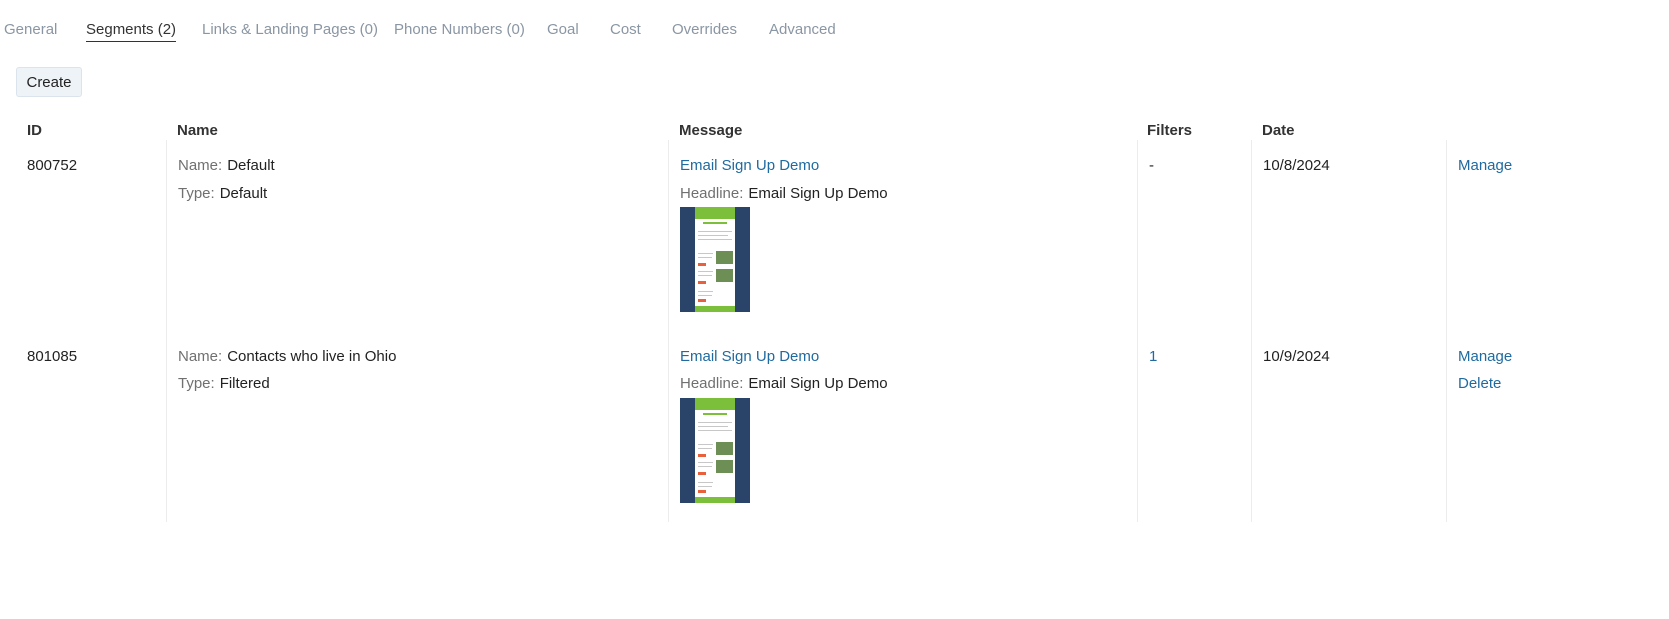 This screenshot has height=619, width=1669. Describe the element at coordinates (290, 30) in the screenshot. I see `tab-links-landing-pages: Links & Landing Pages (0)` at that location.